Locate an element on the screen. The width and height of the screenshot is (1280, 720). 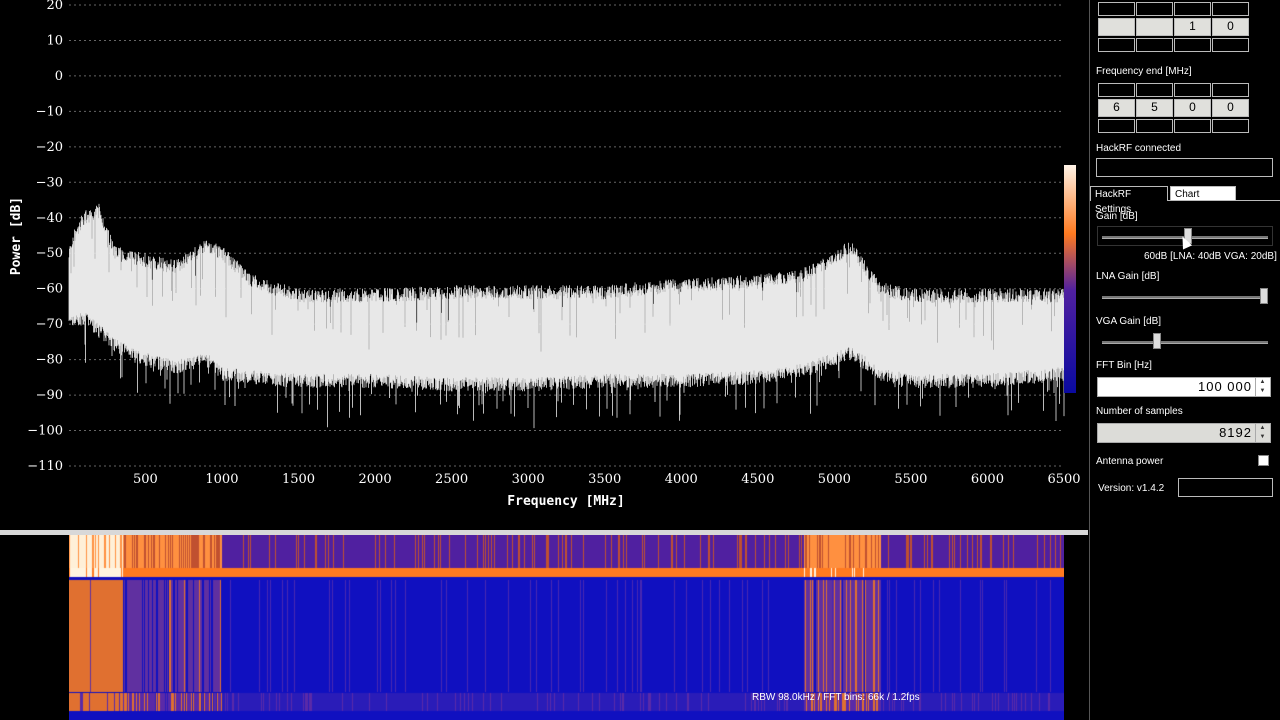
y-tick-label: −30 is located at coordinates (49, 182).